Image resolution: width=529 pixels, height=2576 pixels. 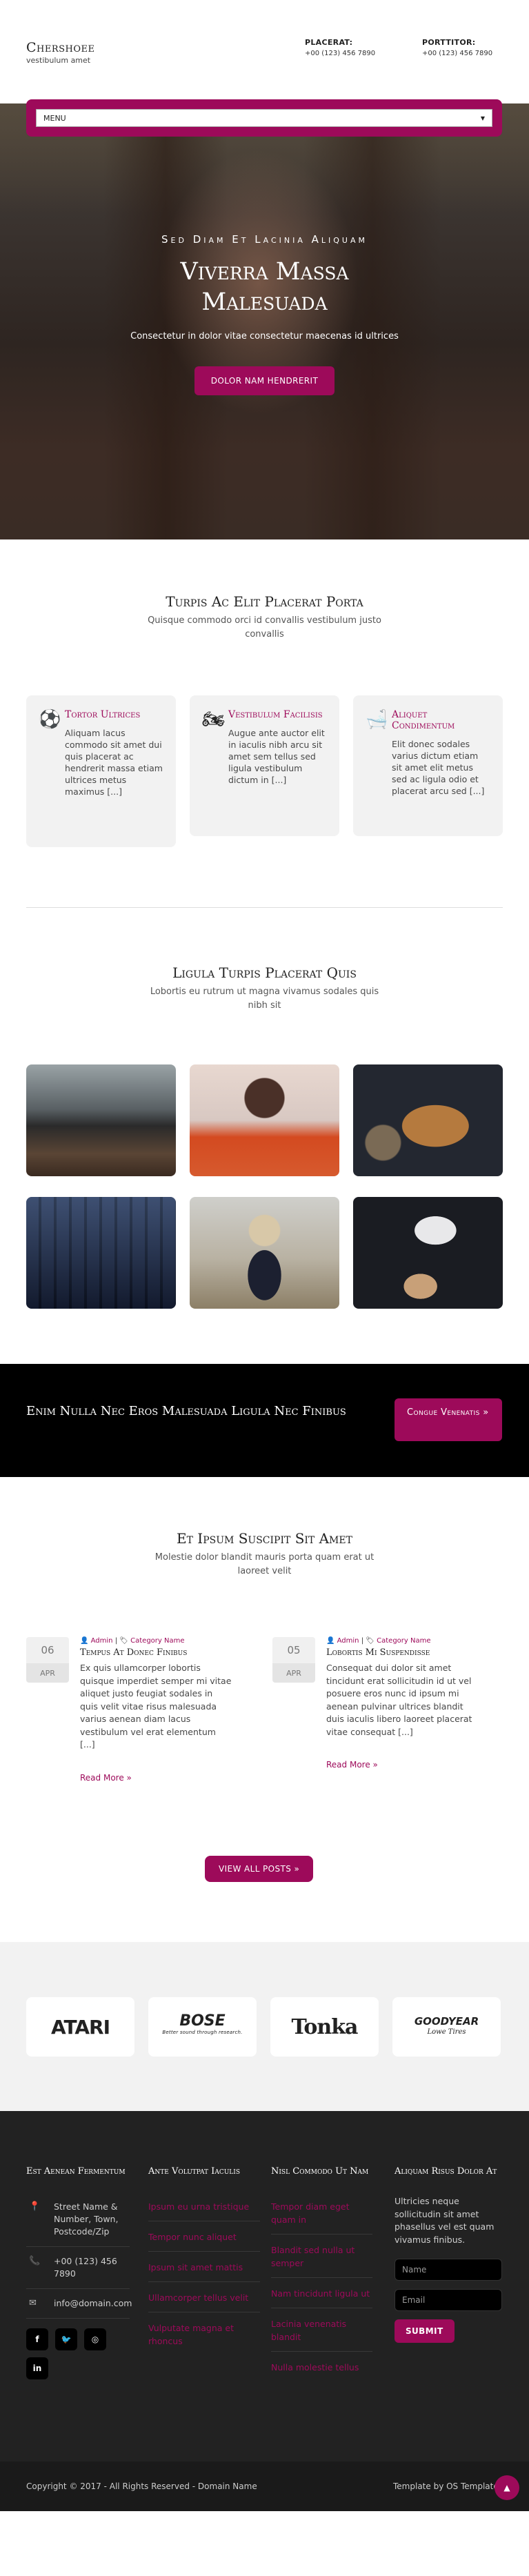 What do you see at coordinates (59, 60) in the screenshot?
I see `logo-tagline: vestibulum amet` at bounding box center [59, 60].